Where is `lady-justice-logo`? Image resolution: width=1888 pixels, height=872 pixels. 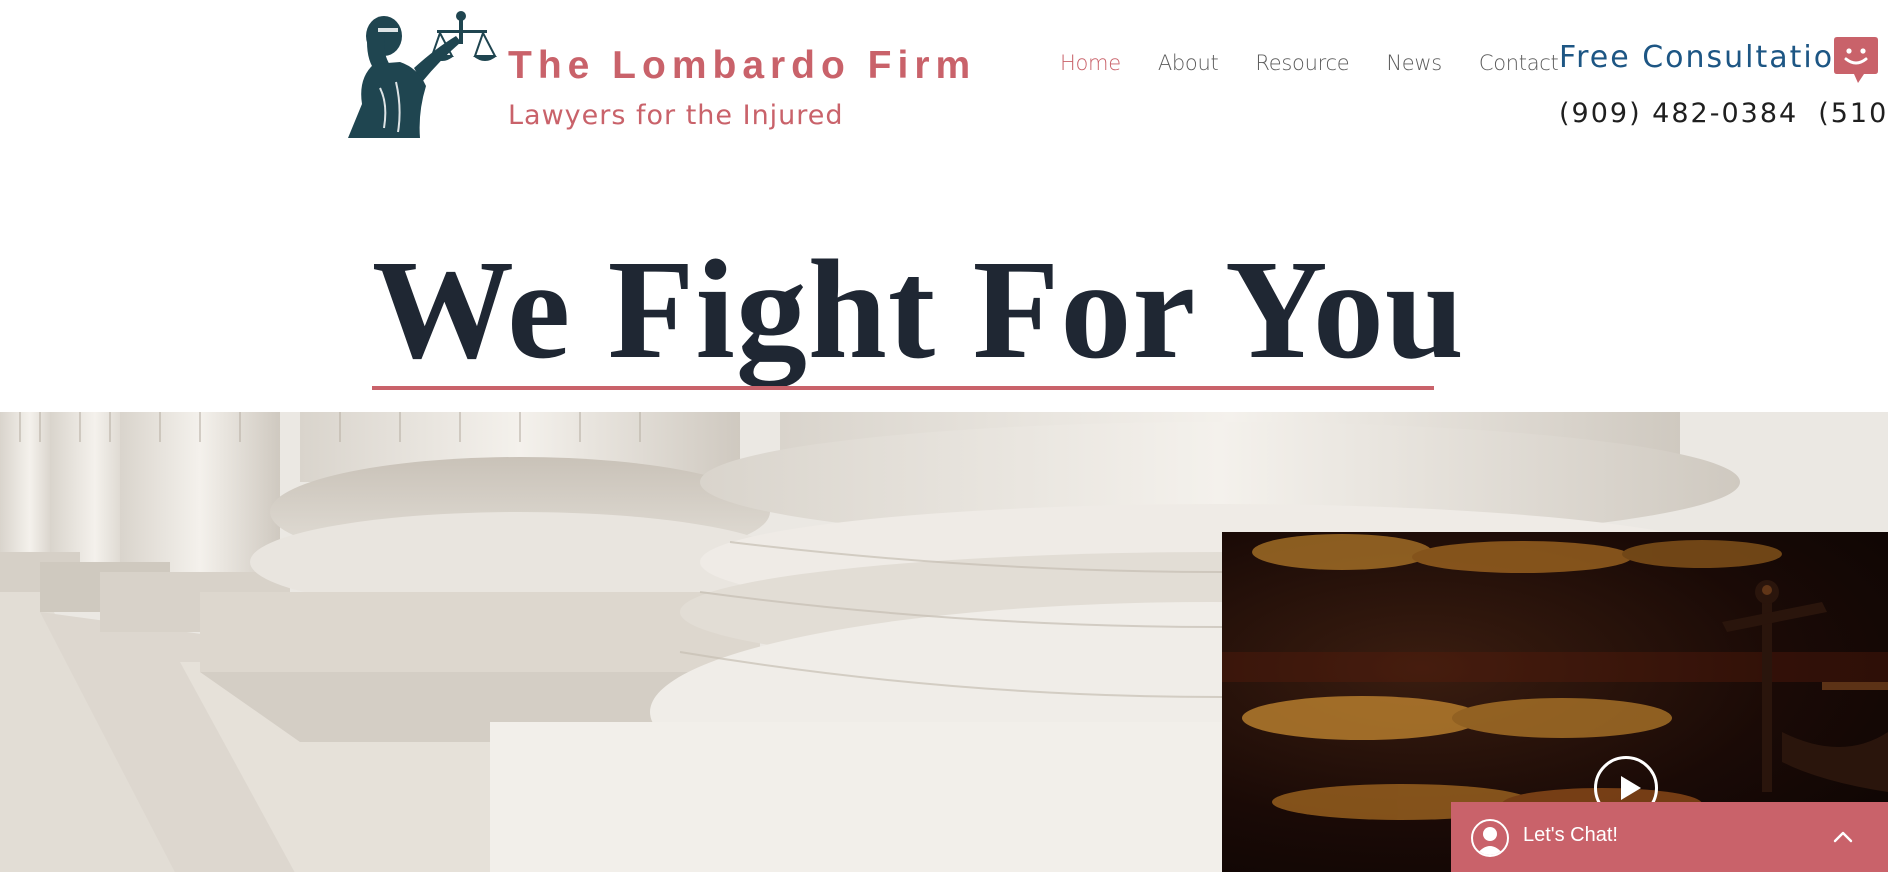 lady-justice-logo is located at coordinates (420, 74).